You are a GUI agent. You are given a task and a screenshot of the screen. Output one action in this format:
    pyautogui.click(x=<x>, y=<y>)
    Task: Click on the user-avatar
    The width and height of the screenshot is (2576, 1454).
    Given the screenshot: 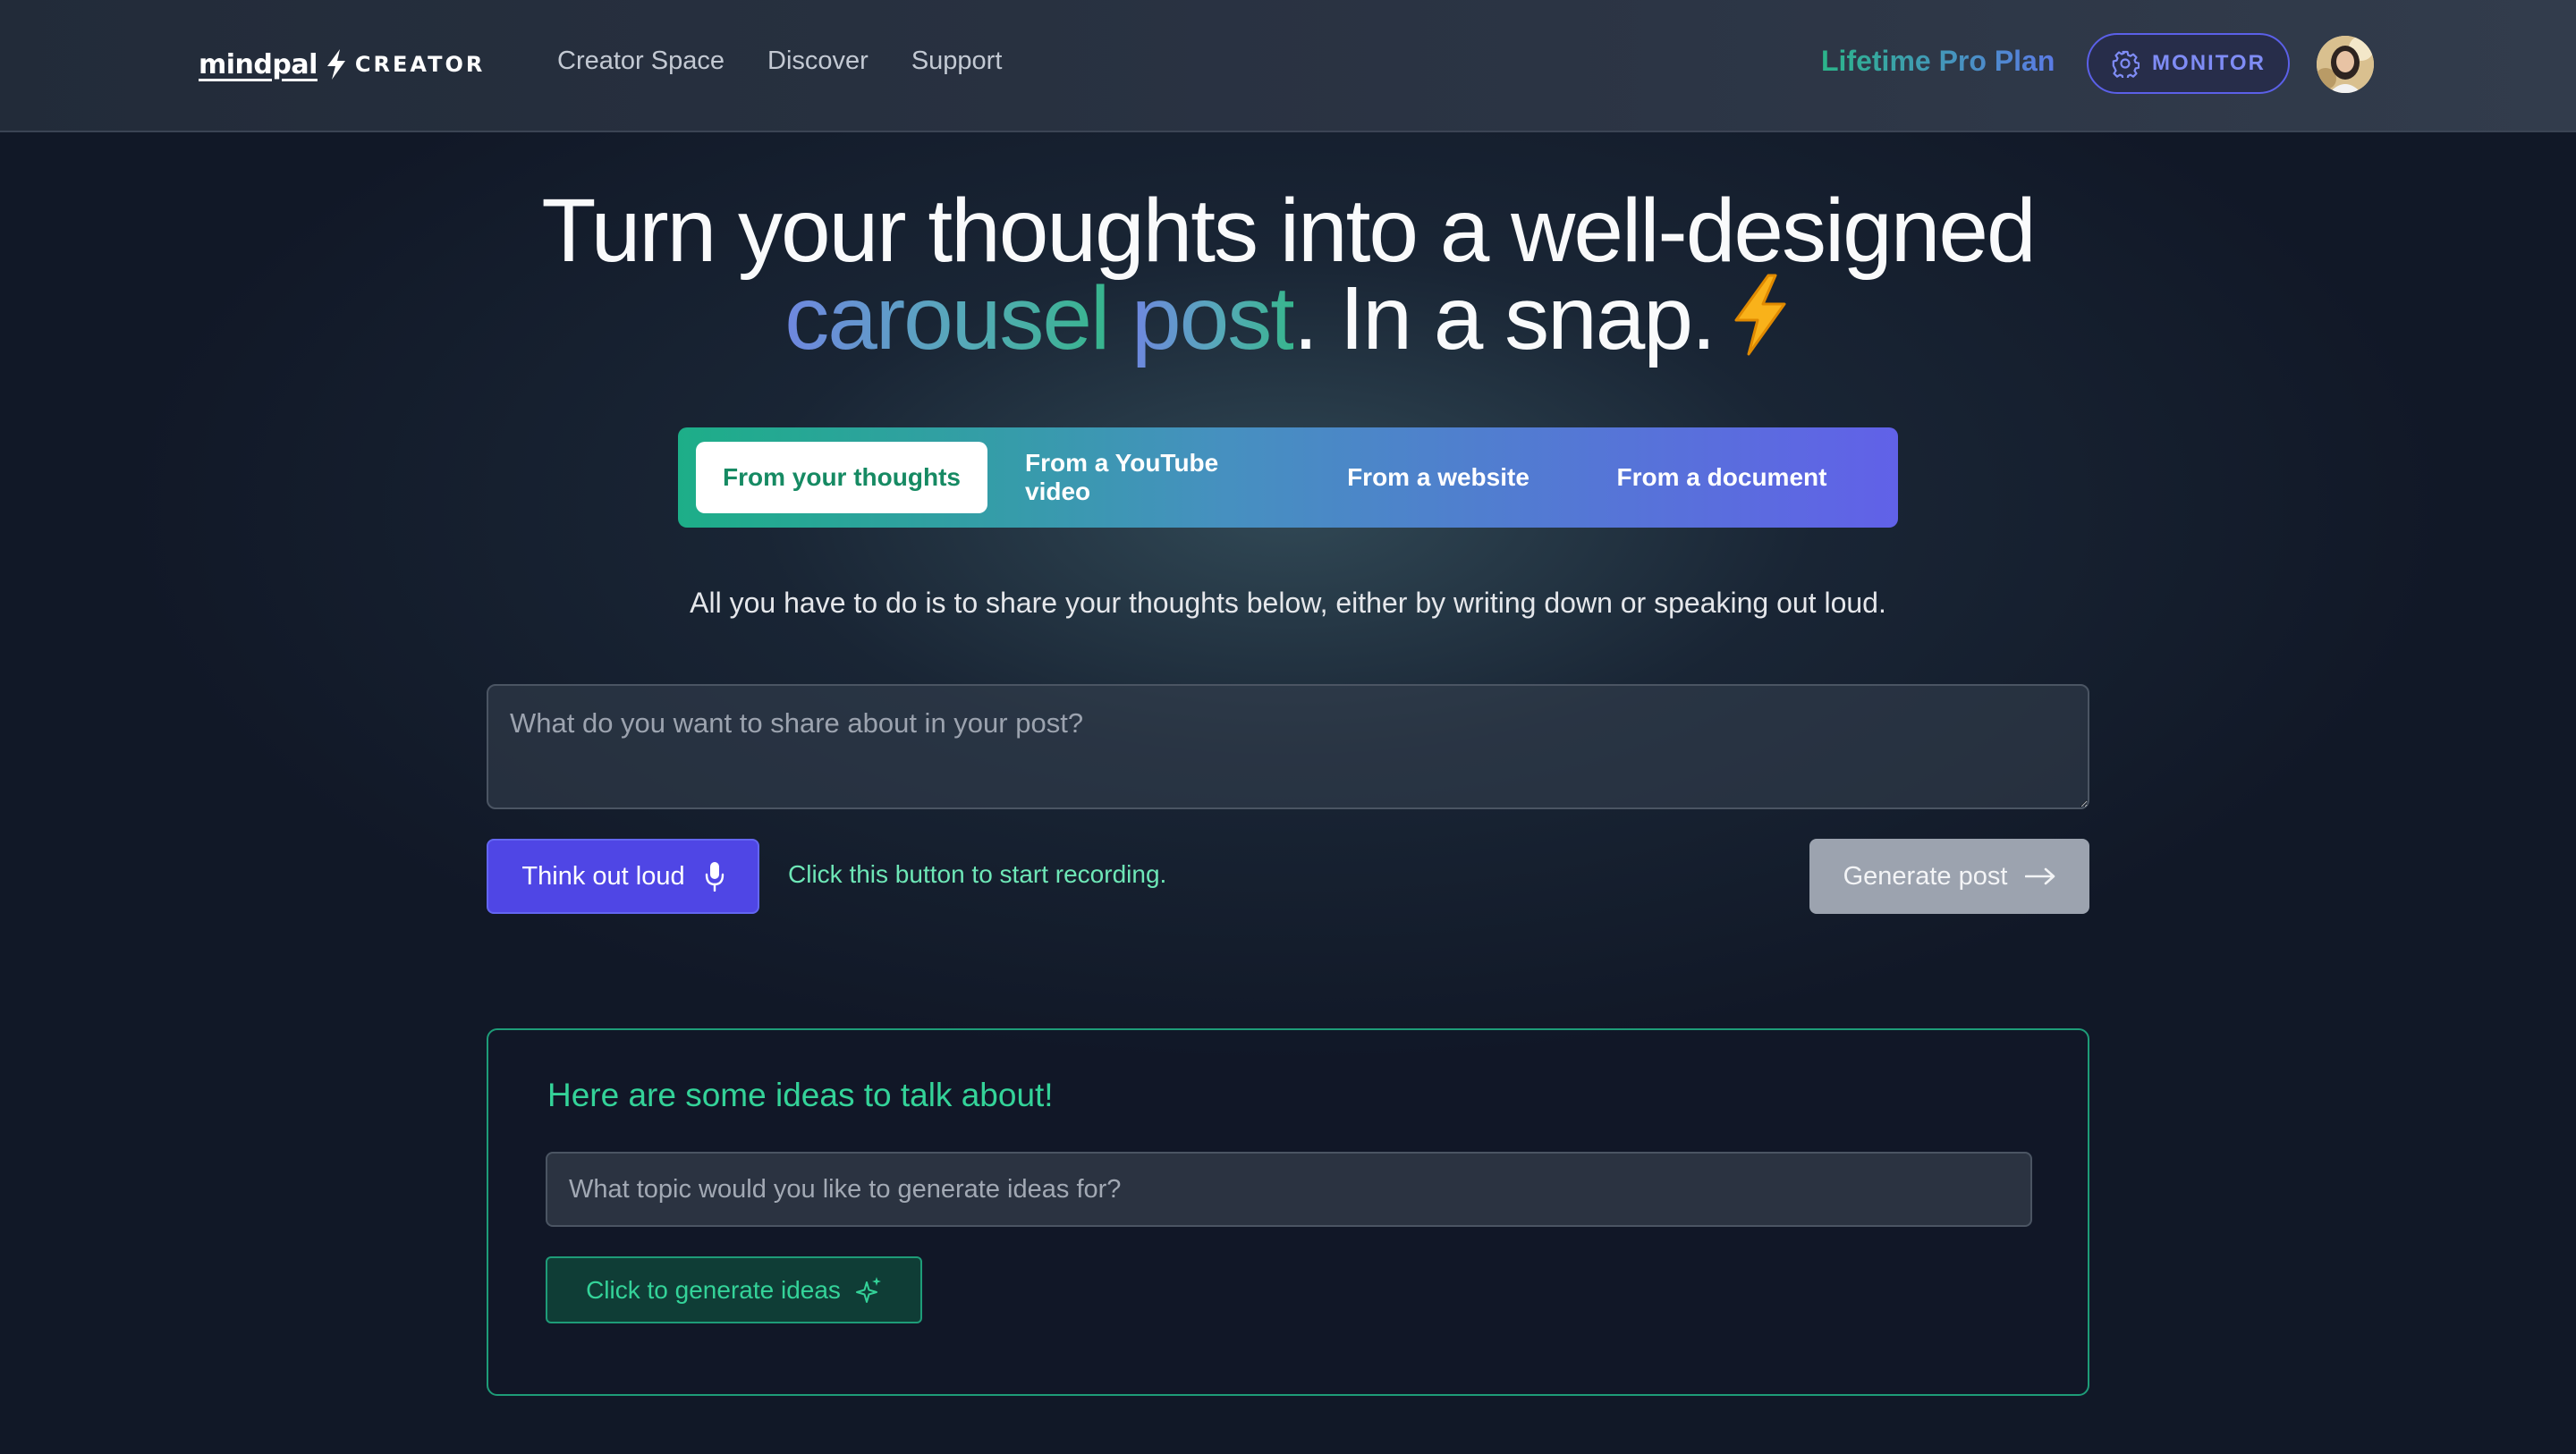 What is the action you would take?
    pyautogui.click(x=2345, y=64)
    